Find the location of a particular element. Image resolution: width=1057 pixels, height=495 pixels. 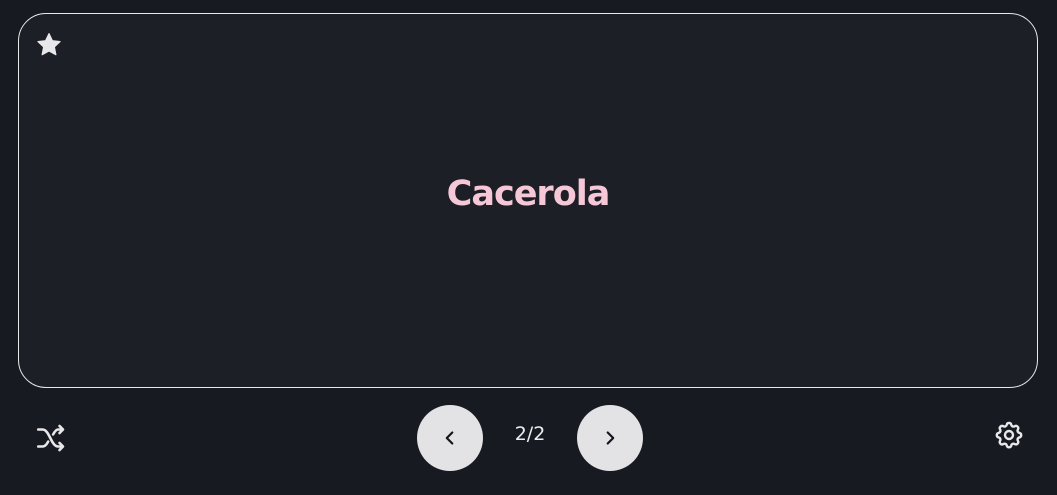

favorite-button is located at coordinates (49, 45).